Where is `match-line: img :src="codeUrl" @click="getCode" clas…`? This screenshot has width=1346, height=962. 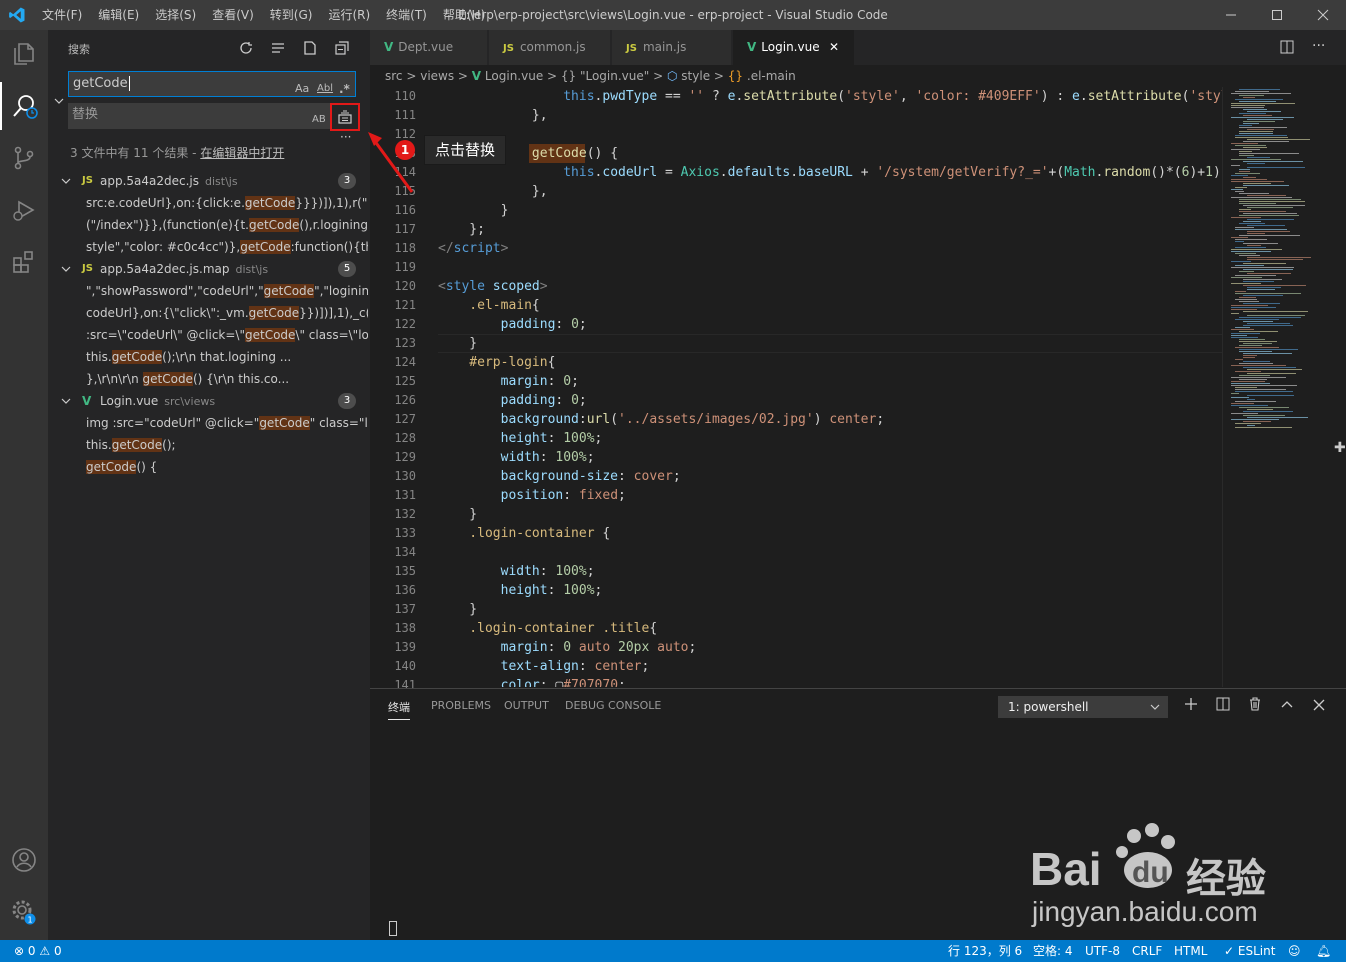 match-line: img :src="codeUrl" @click="getCode" clas… is located at coordinates (227, 423).